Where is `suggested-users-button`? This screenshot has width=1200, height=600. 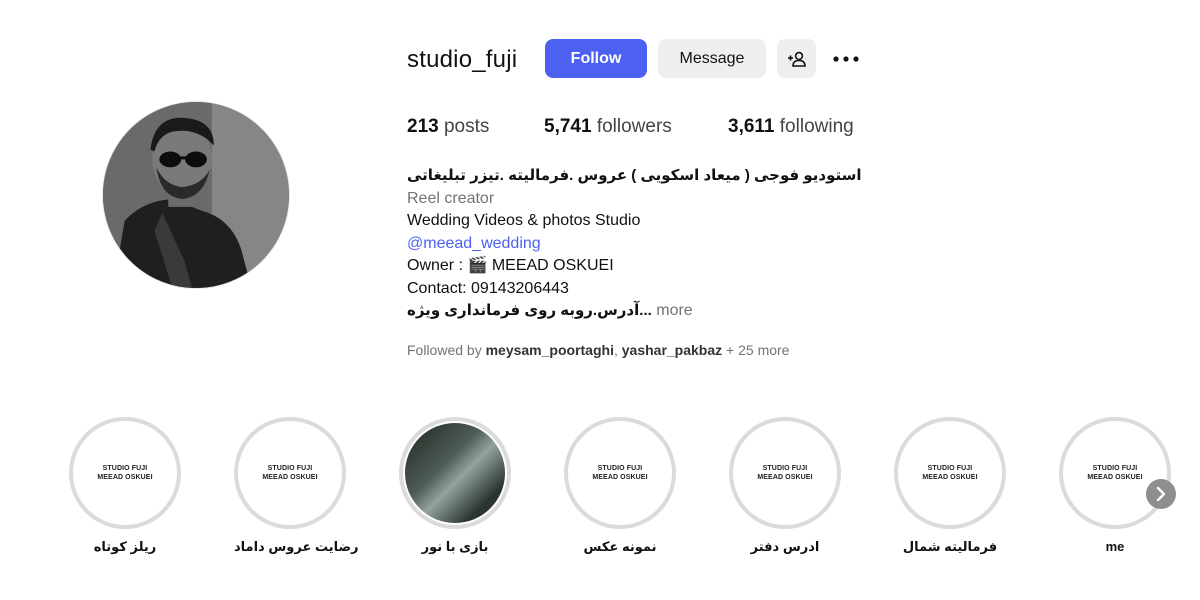 suggested-users-button is located at coordinates (796, 58).